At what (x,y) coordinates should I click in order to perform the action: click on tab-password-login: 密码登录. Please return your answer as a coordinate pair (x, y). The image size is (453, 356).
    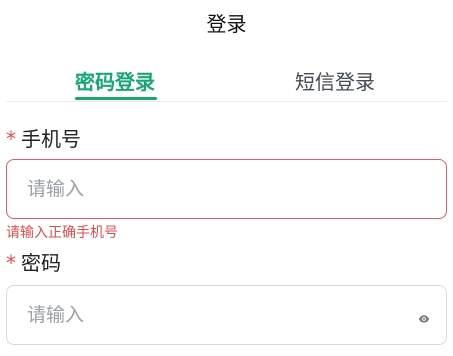
    Looking at the image, I should click on (115, 82).